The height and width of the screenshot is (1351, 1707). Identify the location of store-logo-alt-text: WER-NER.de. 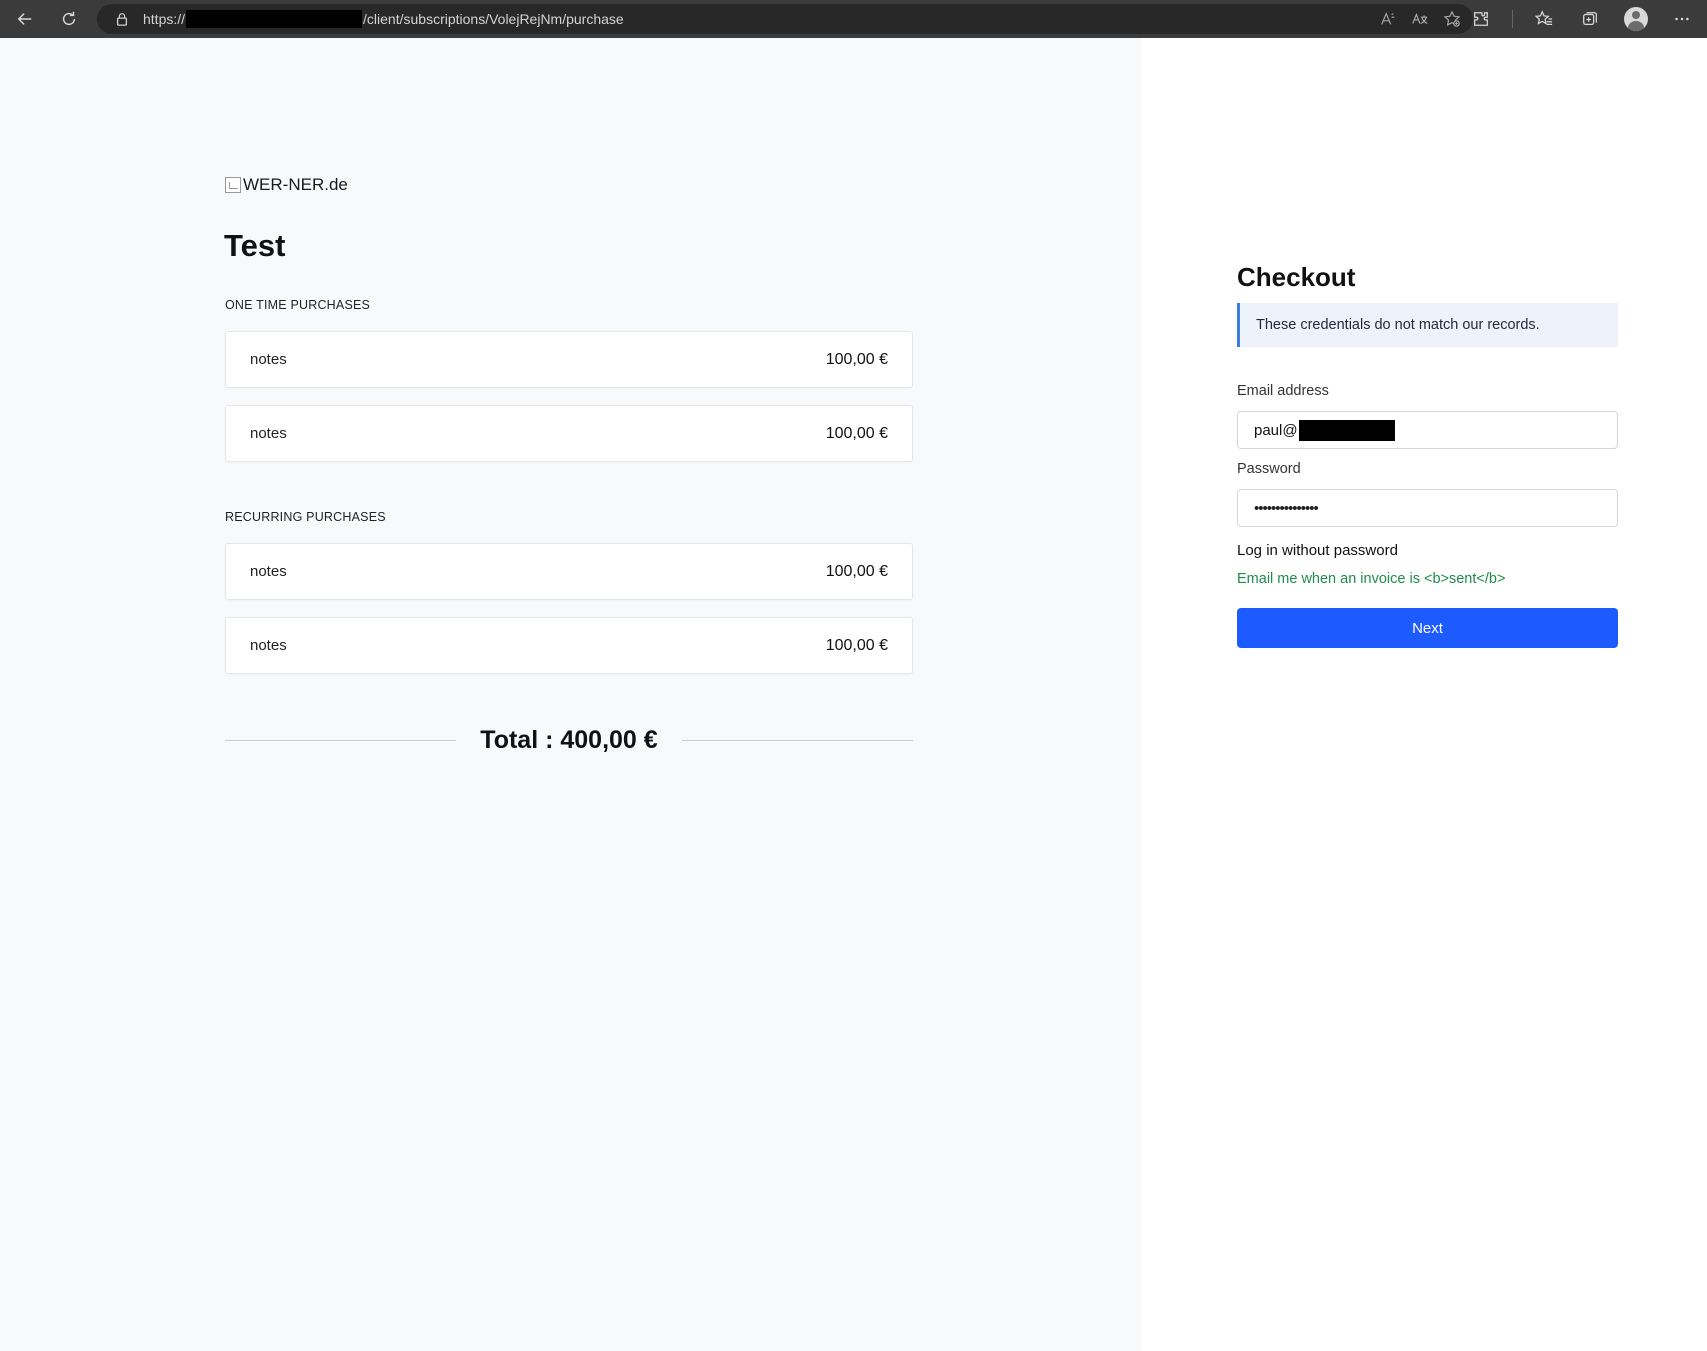
(295, 184).